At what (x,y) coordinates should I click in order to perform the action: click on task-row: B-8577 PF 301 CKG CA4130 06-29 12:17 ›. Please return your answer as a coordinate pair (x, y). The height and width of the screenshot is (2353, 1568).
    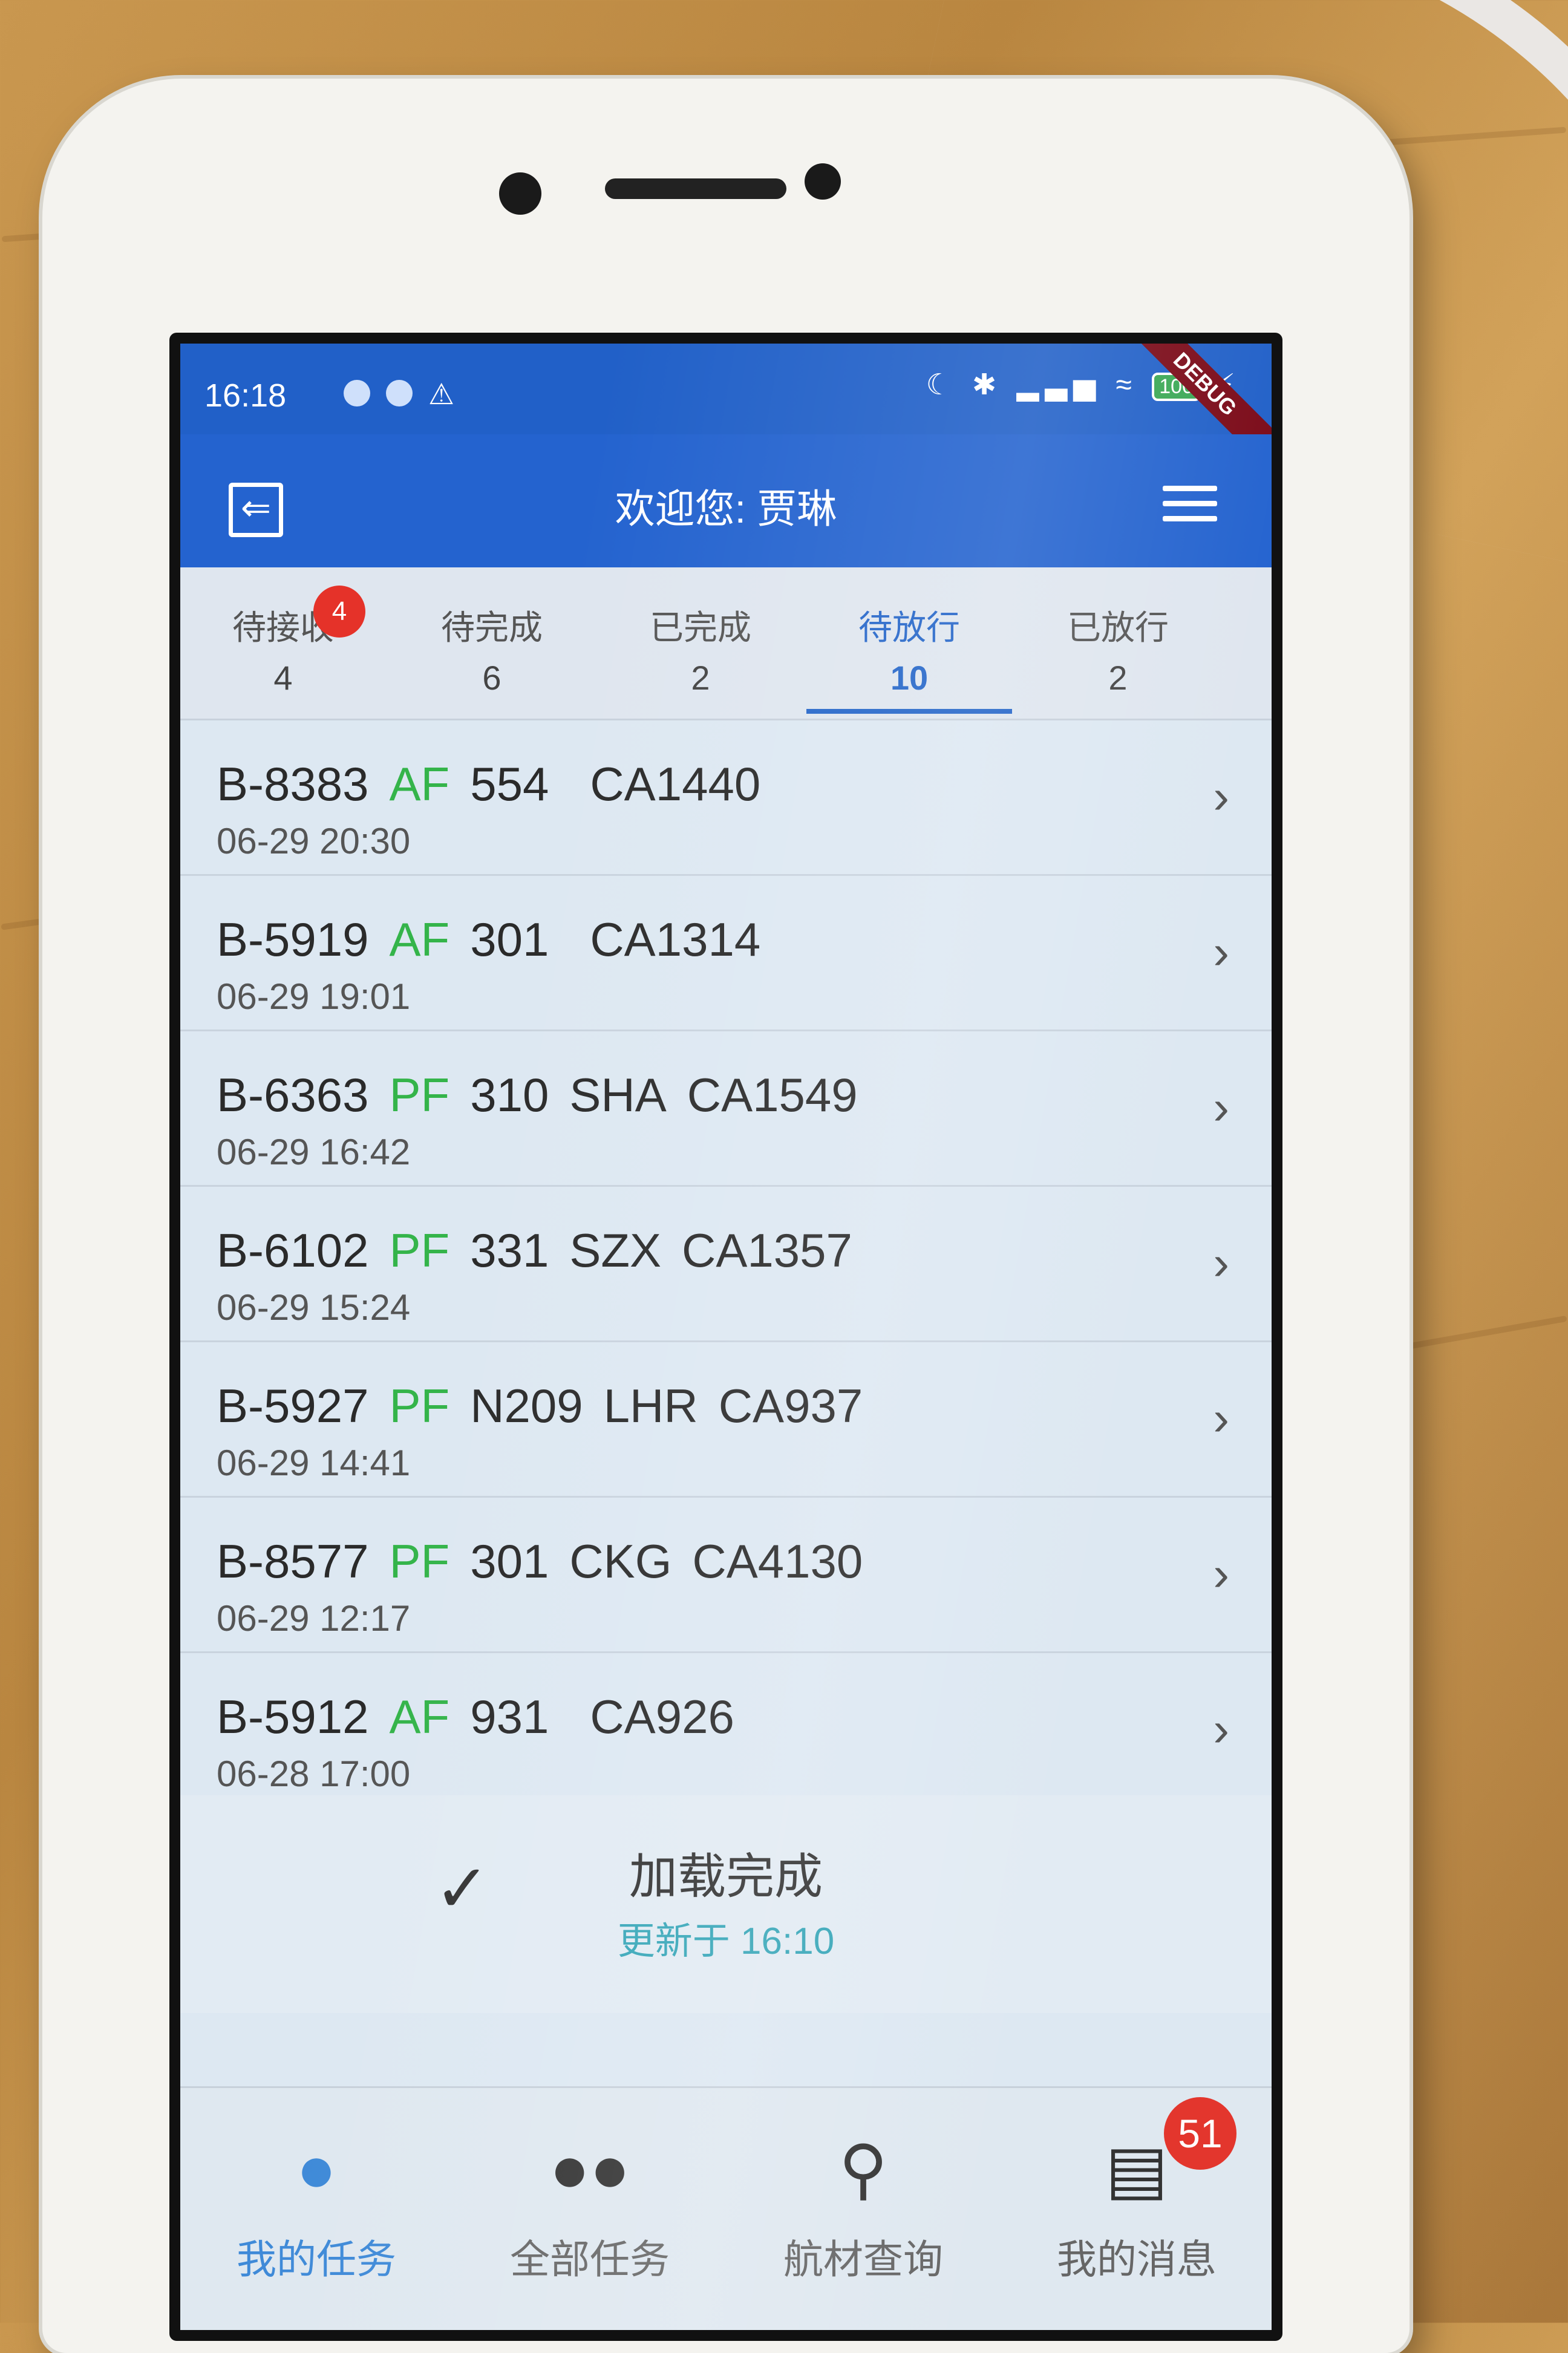
    Looking at the image, I should click on (726, 1575).